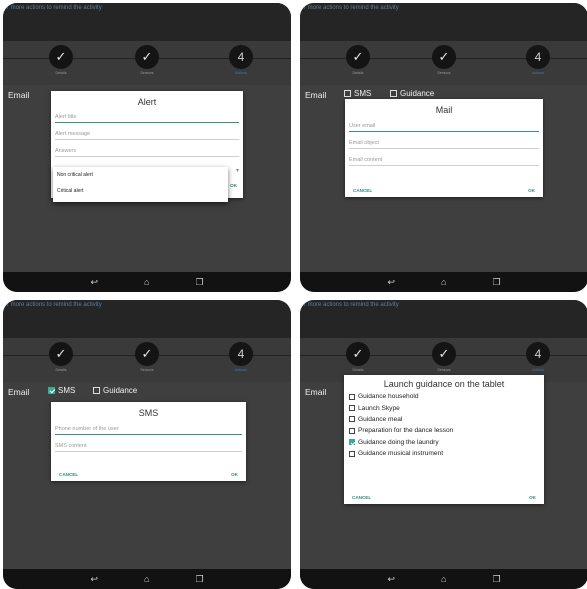 The height and width of the screenshot is (589, 587). What do you see at coordinates (147, 102) in the screenshot?
I see `dialog-title: Alert` at bounding box center [147, 102].